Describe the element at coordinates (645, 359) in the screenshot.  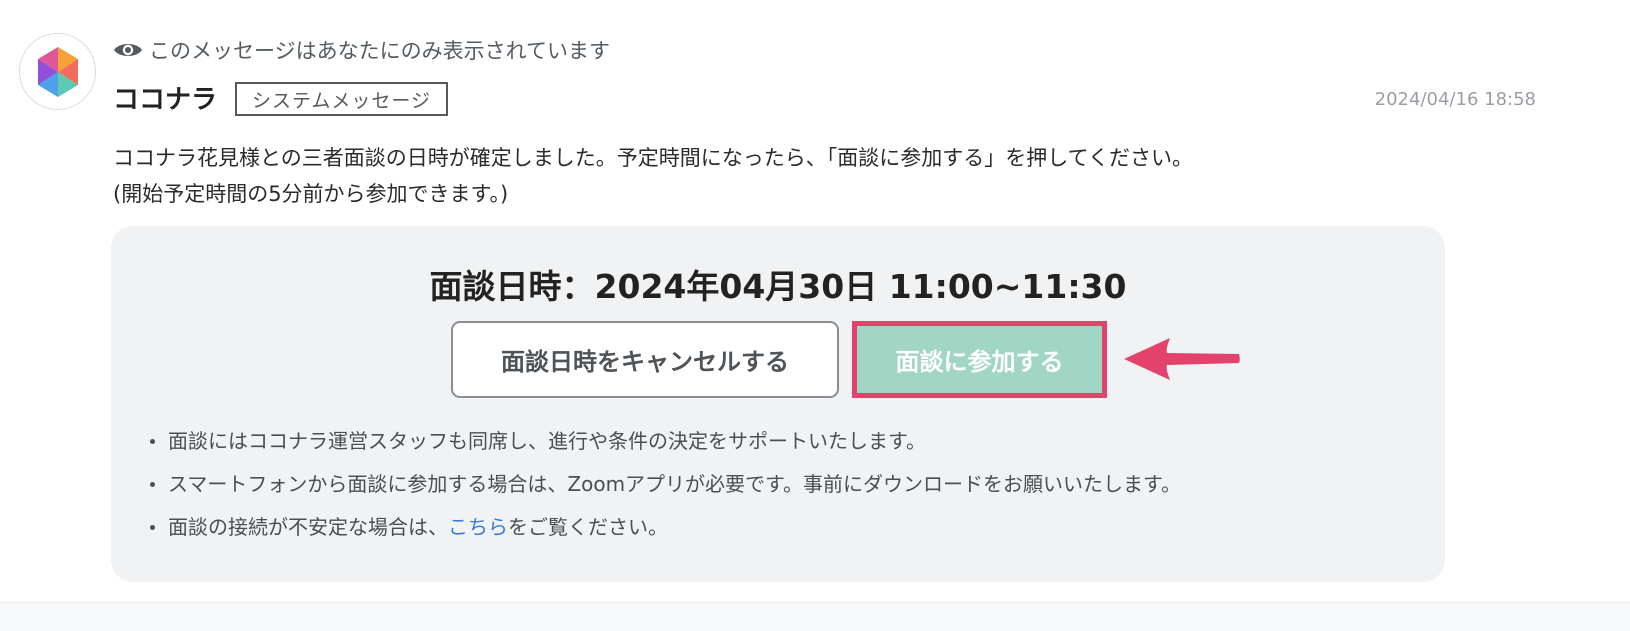
I see `cancel-meeting-button: 面談日時をキャンセルする` at that location.